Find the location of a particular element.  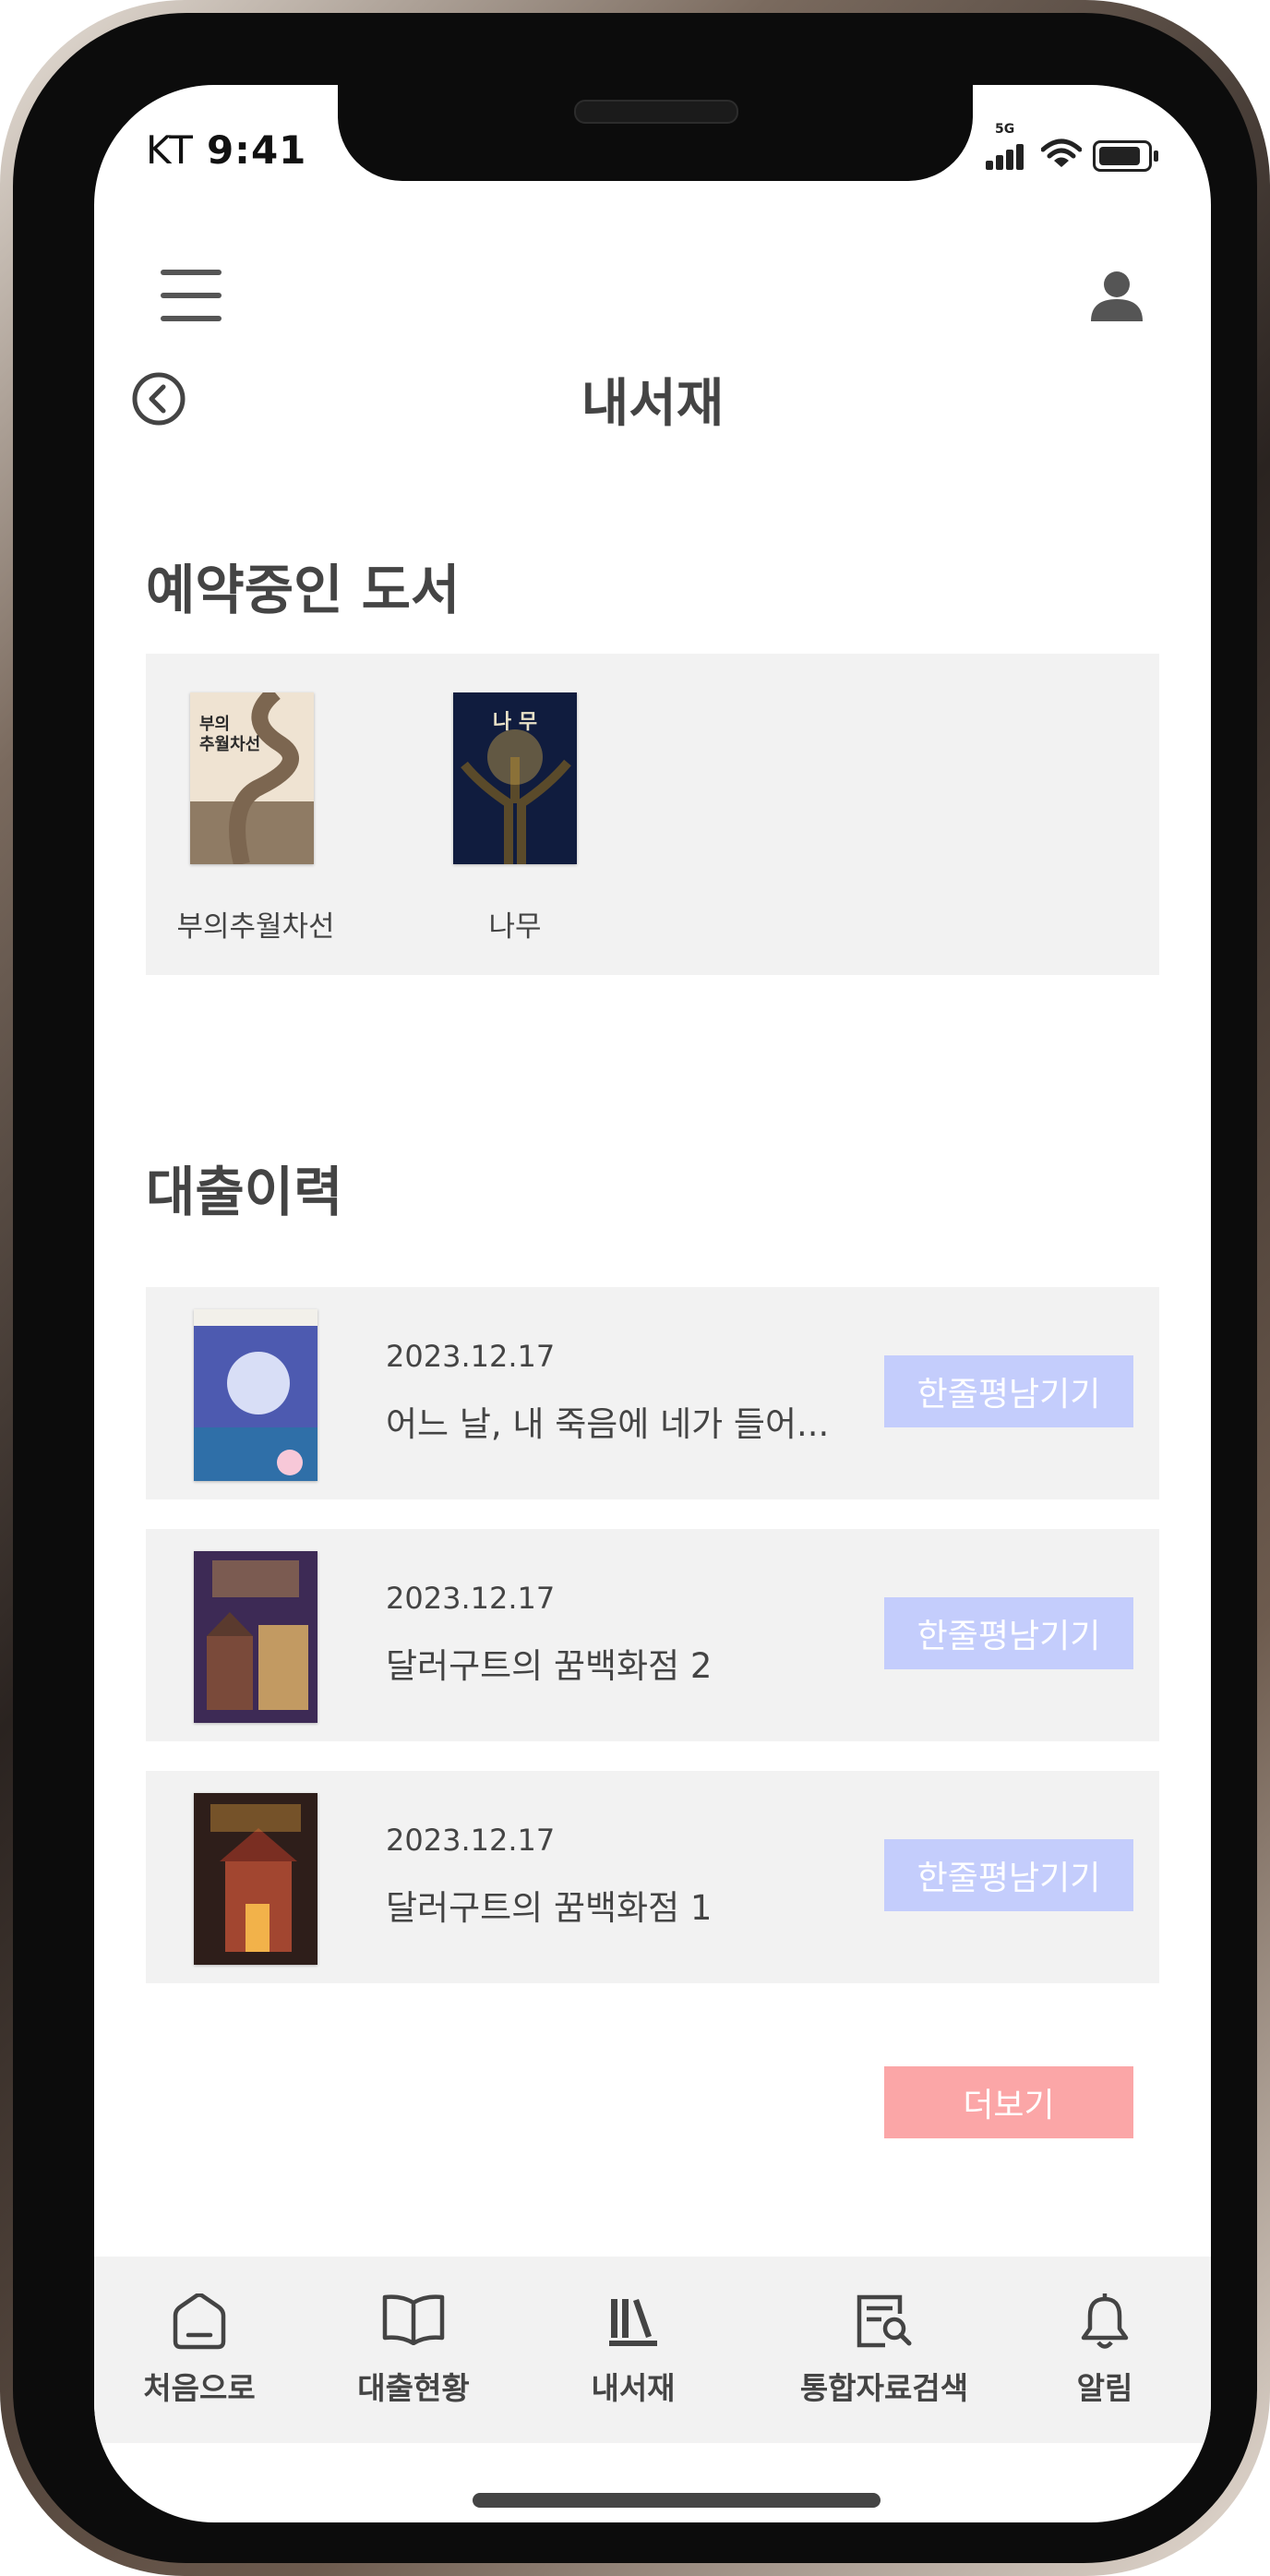

reserved-section-title: 예약중인 도서 is located at coordinates (303, 590).